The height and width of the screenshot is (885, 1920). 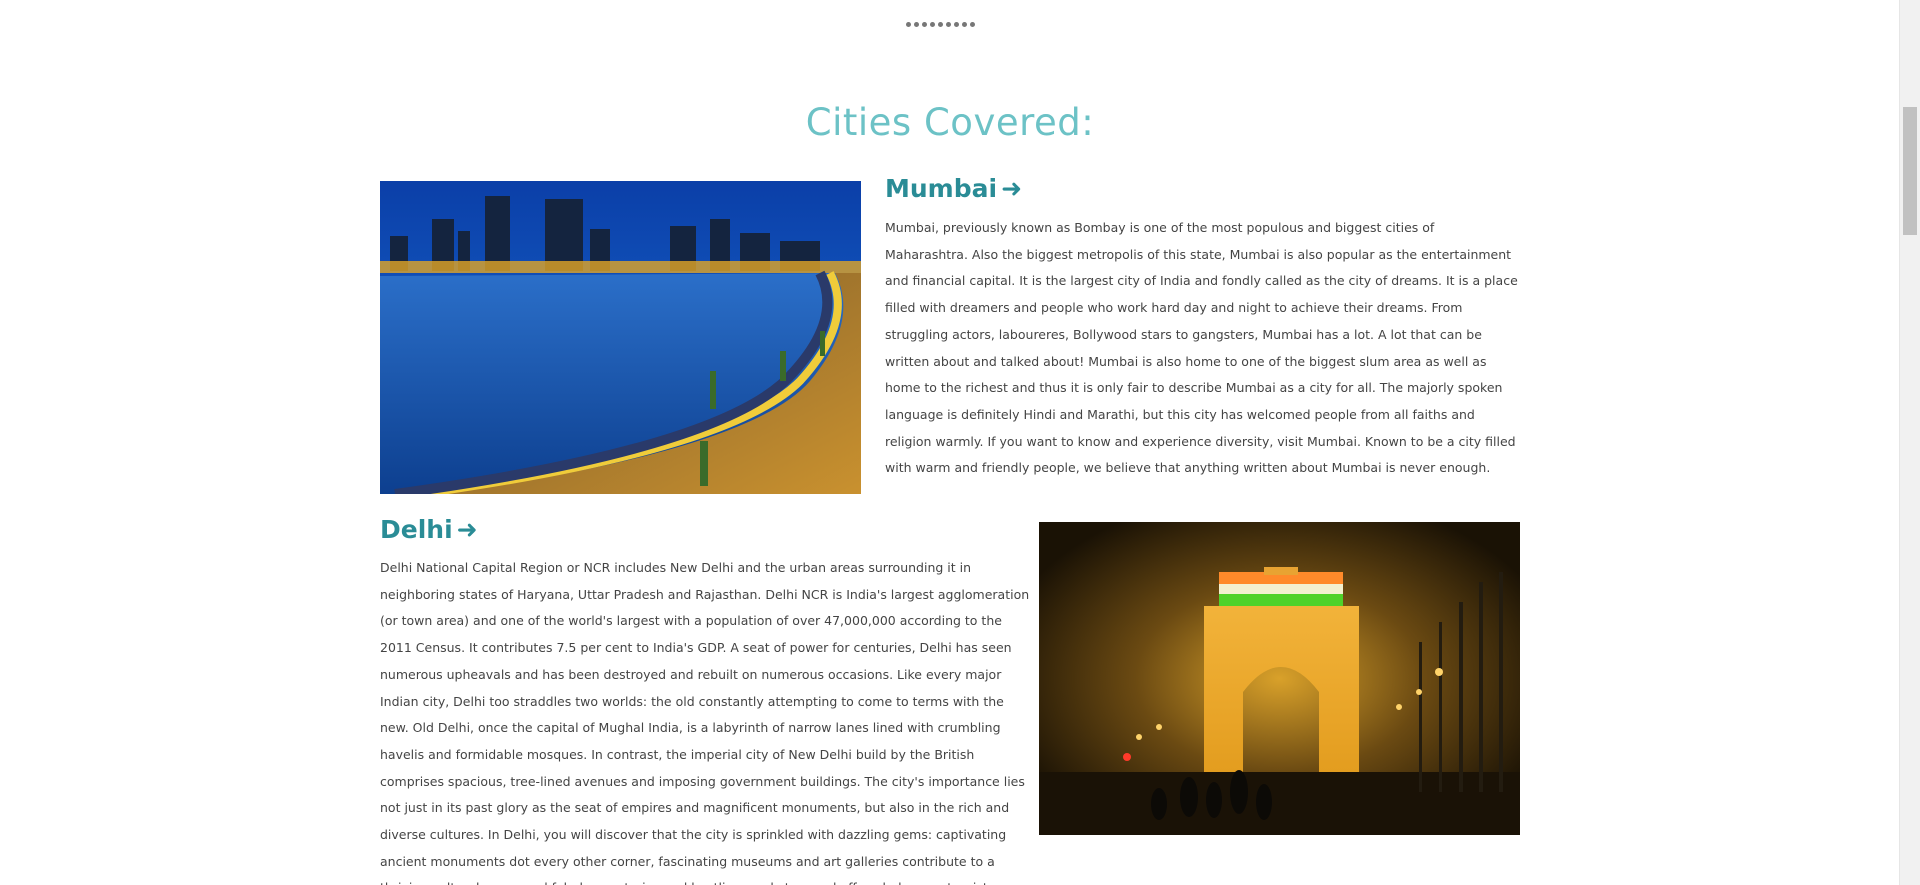 I want to click on city-link-delhi: Delhi ➜, so click(x=429, y=529).